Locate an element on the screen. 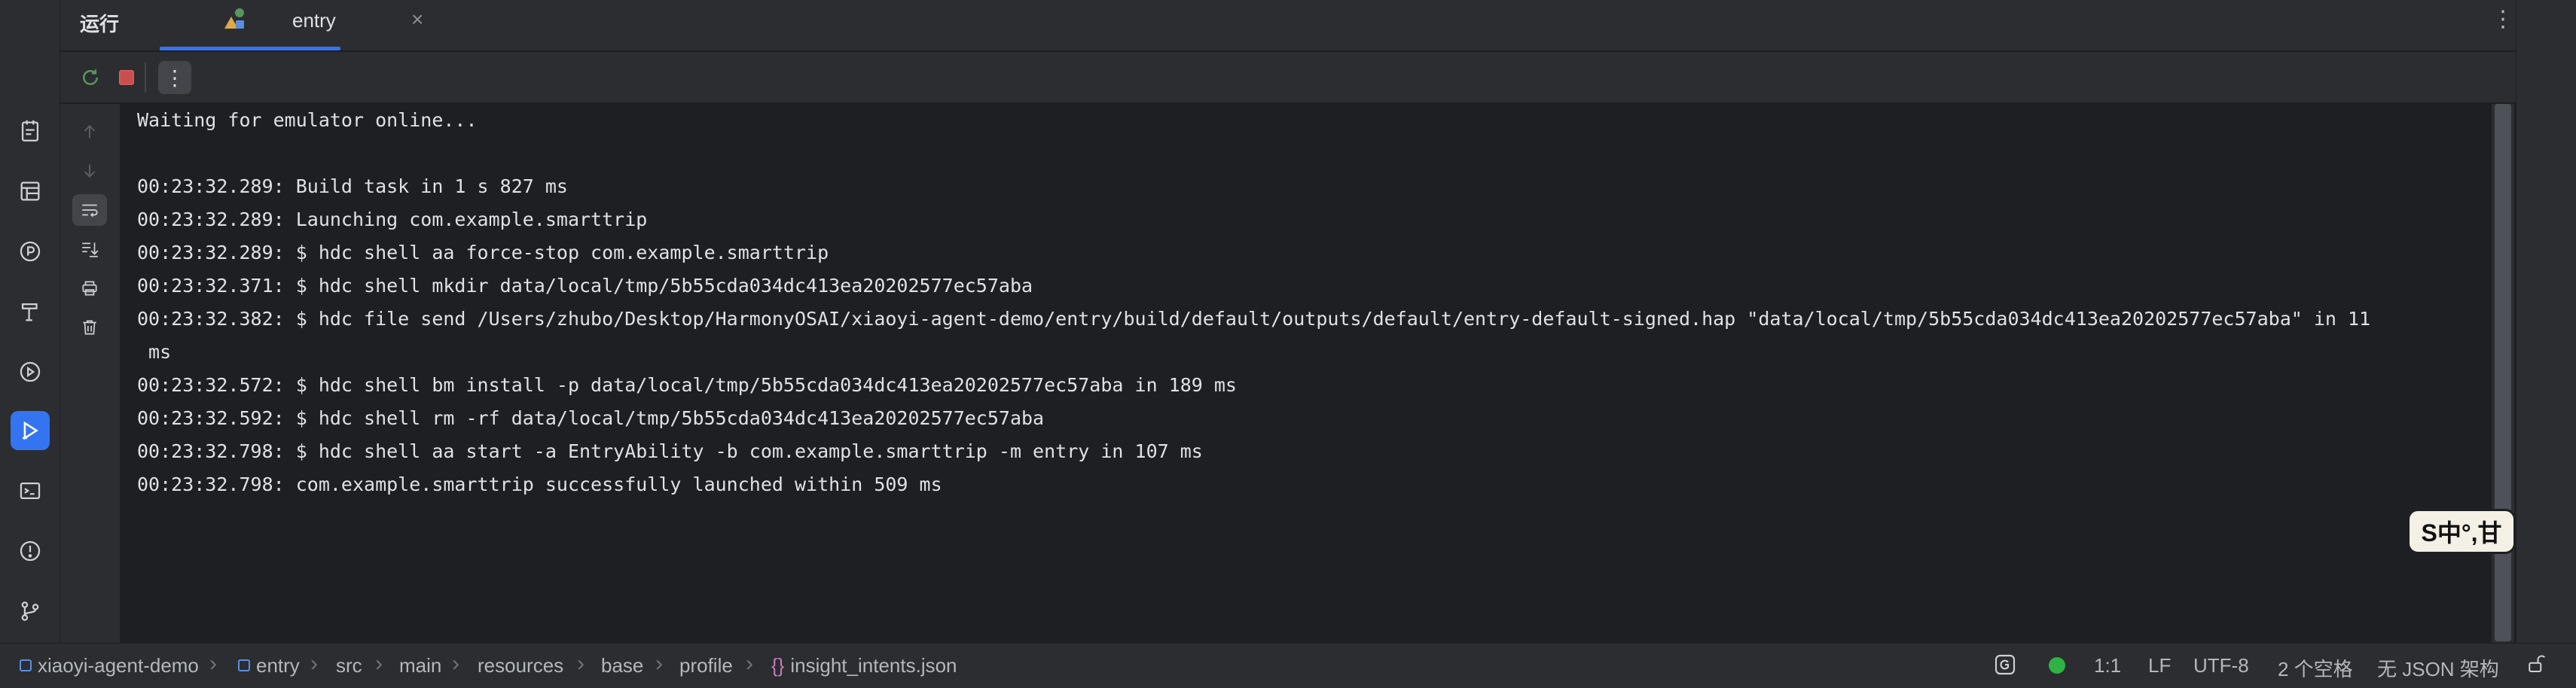 Image resolution: width=2576 pixels, height=688 pixels. console-line: 00:23:32.289: Build task in 1 s 827 ms is located at coordinates (353, 186).